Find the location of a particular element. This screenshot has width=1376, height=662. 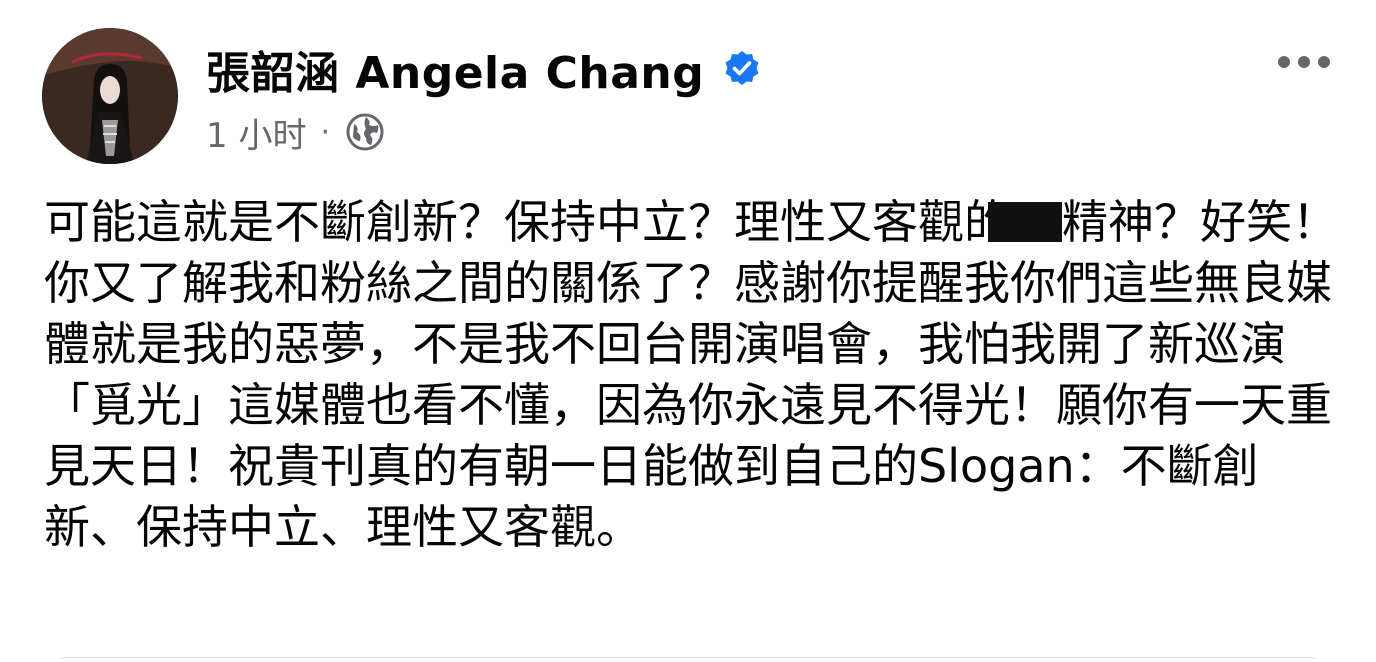

avatar-image is located at coordinates (110, 96).